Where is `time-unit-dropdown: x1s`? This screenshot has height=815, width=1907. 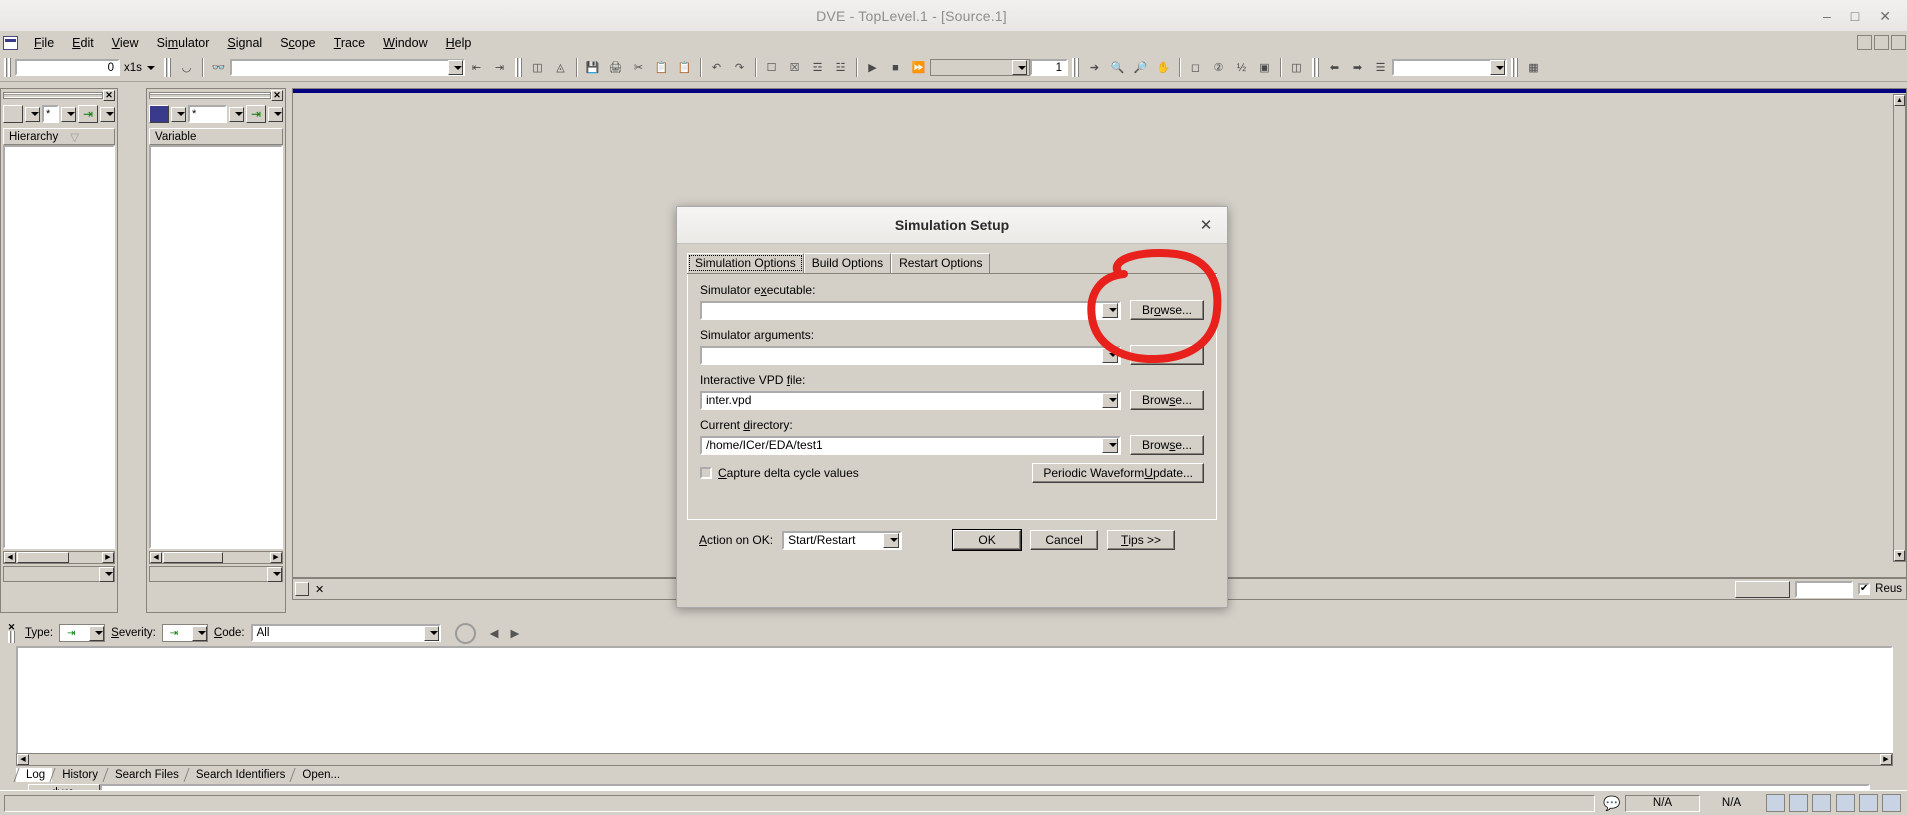 time-unit-dropdown: x1s is located at coordinates (140, 67).